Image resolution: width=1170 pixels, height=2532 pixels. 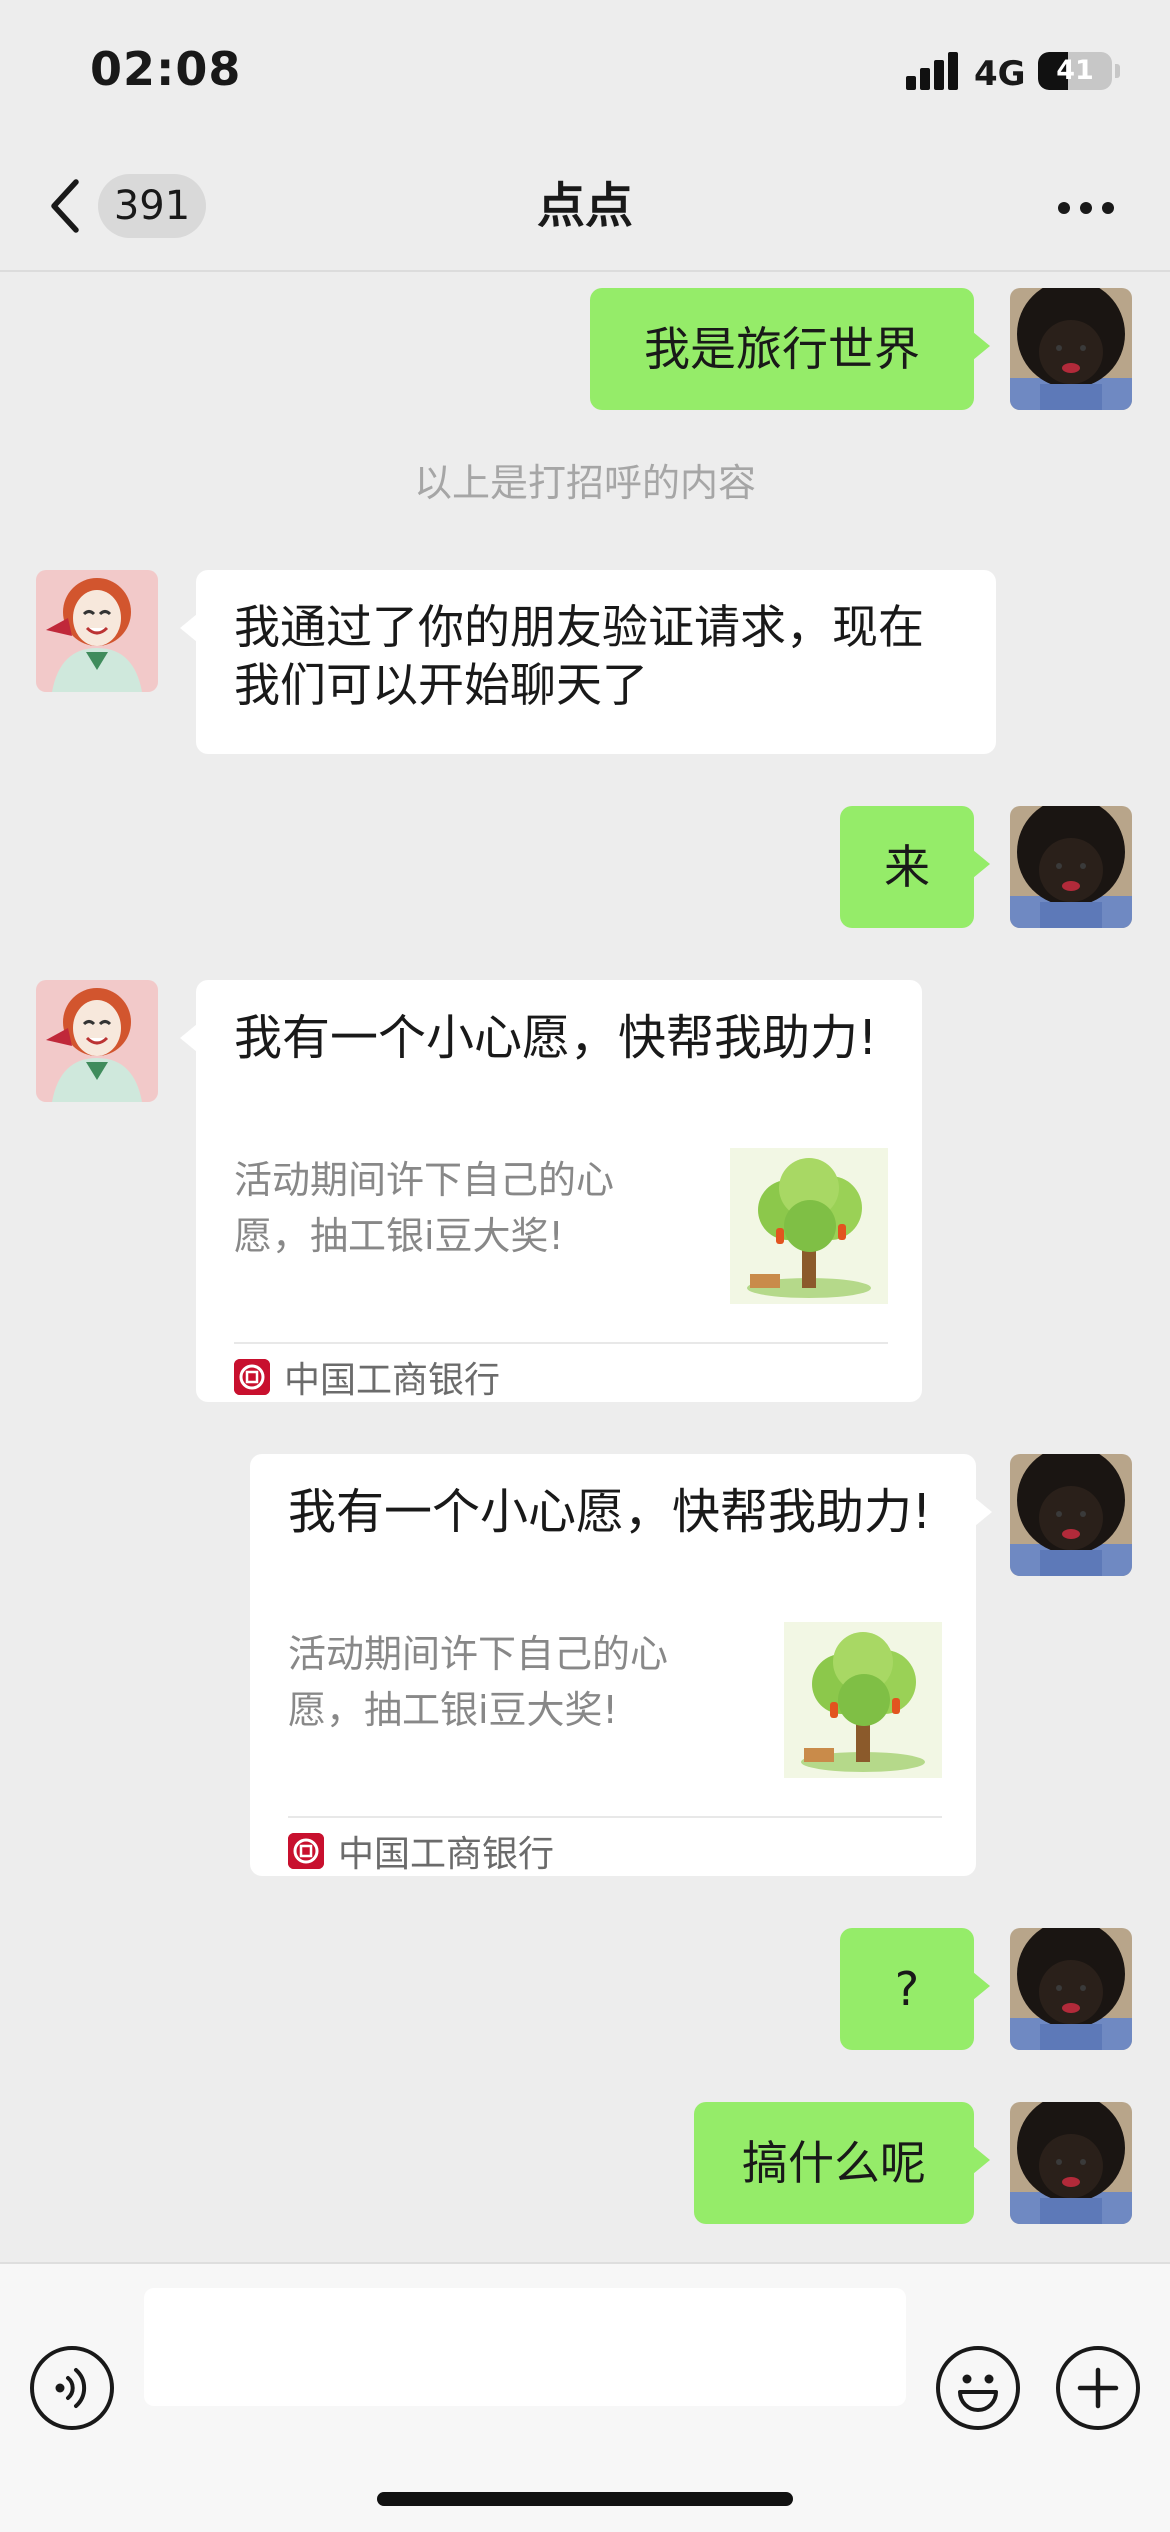 What do you see at coordinates (834, 2163) in the screenshot?
I see `message-text: 搞什么呢` at bounding box center [834, 2163].